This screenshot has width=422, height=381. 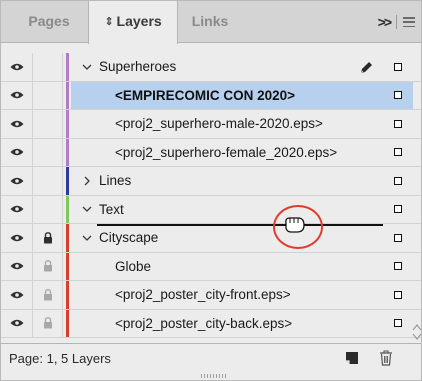 What do you see at coordinates (211, 357) in the screenshot?
I see `panel-footer: Page: 1, 5 Layers` at bounding box center [211, 357].